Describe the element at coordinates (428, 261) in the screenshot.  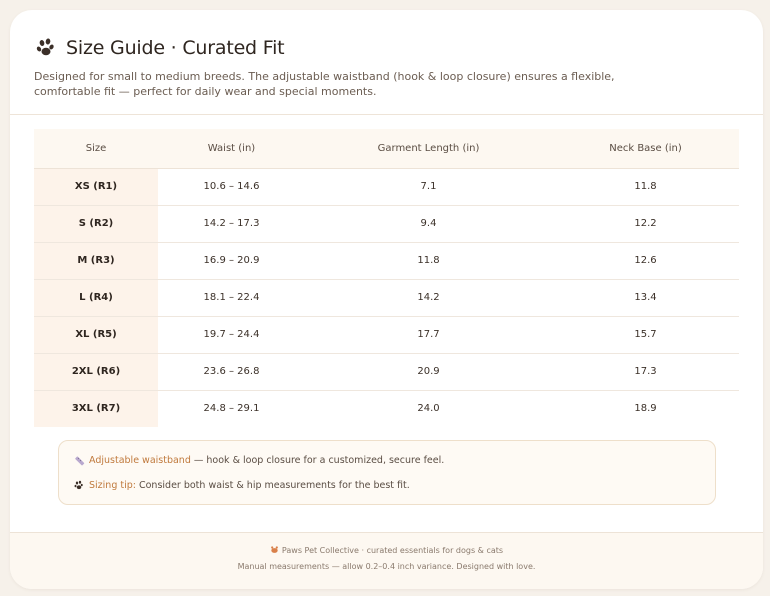
I see `length-cell: 11.8` at that location.